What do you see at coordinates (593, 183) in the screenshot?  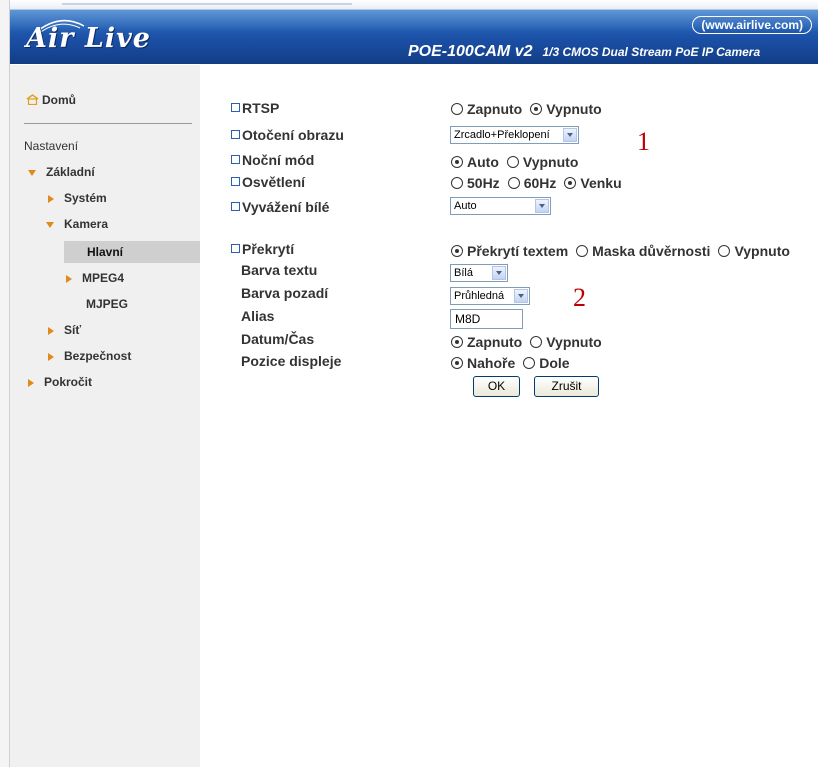 I see `light-outdoor-option: Venku` at bounding box center [593, 183].